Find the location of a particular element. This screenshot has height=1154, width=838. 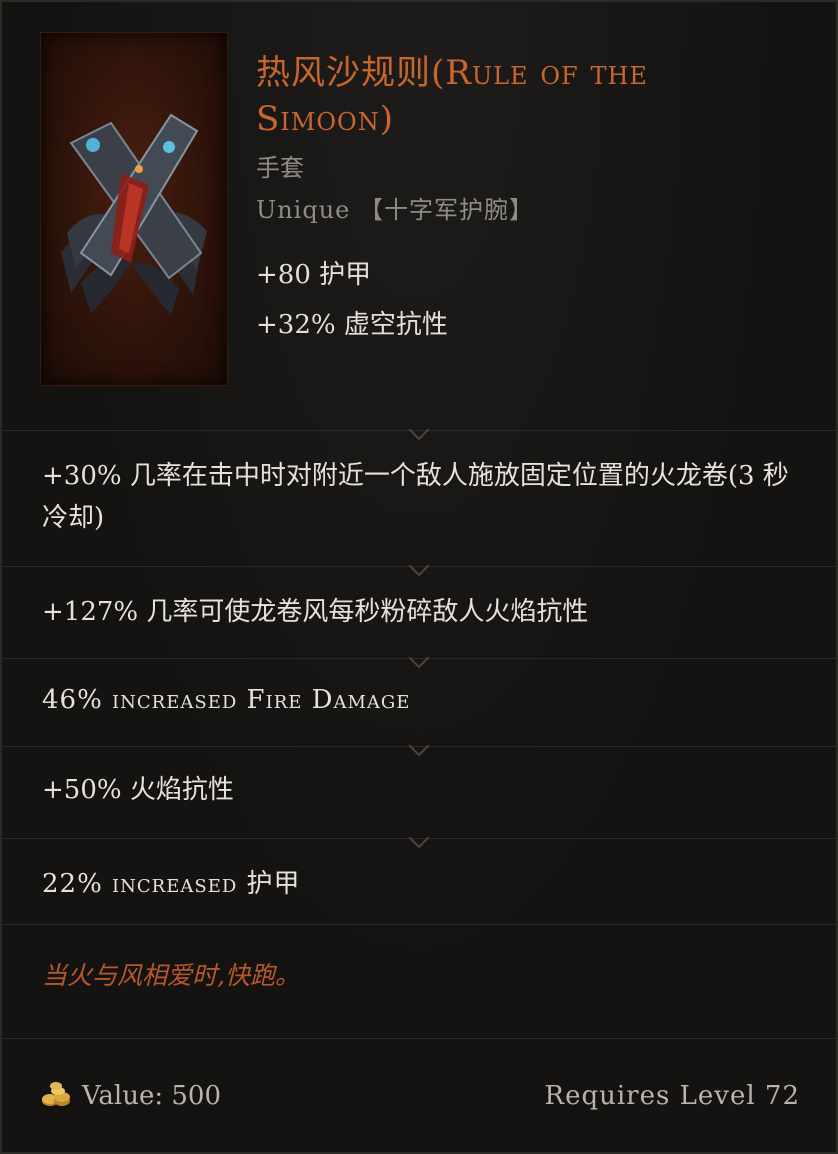

base-stat-void-resist: +32% 虚空抗性 is located at coordinates (352, 325).